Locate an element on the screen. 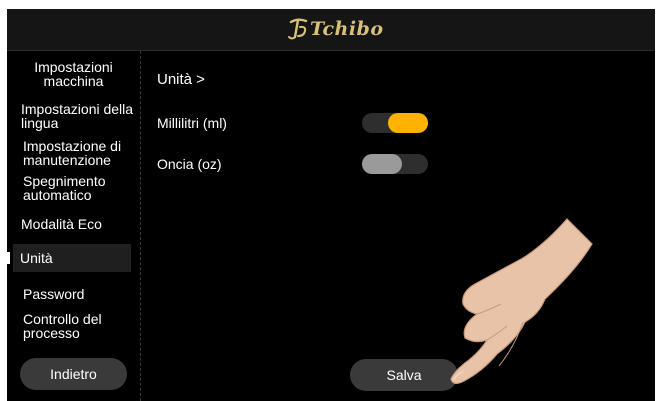  tchibo-logo: Tchibo is located at coordinates (335, 29).